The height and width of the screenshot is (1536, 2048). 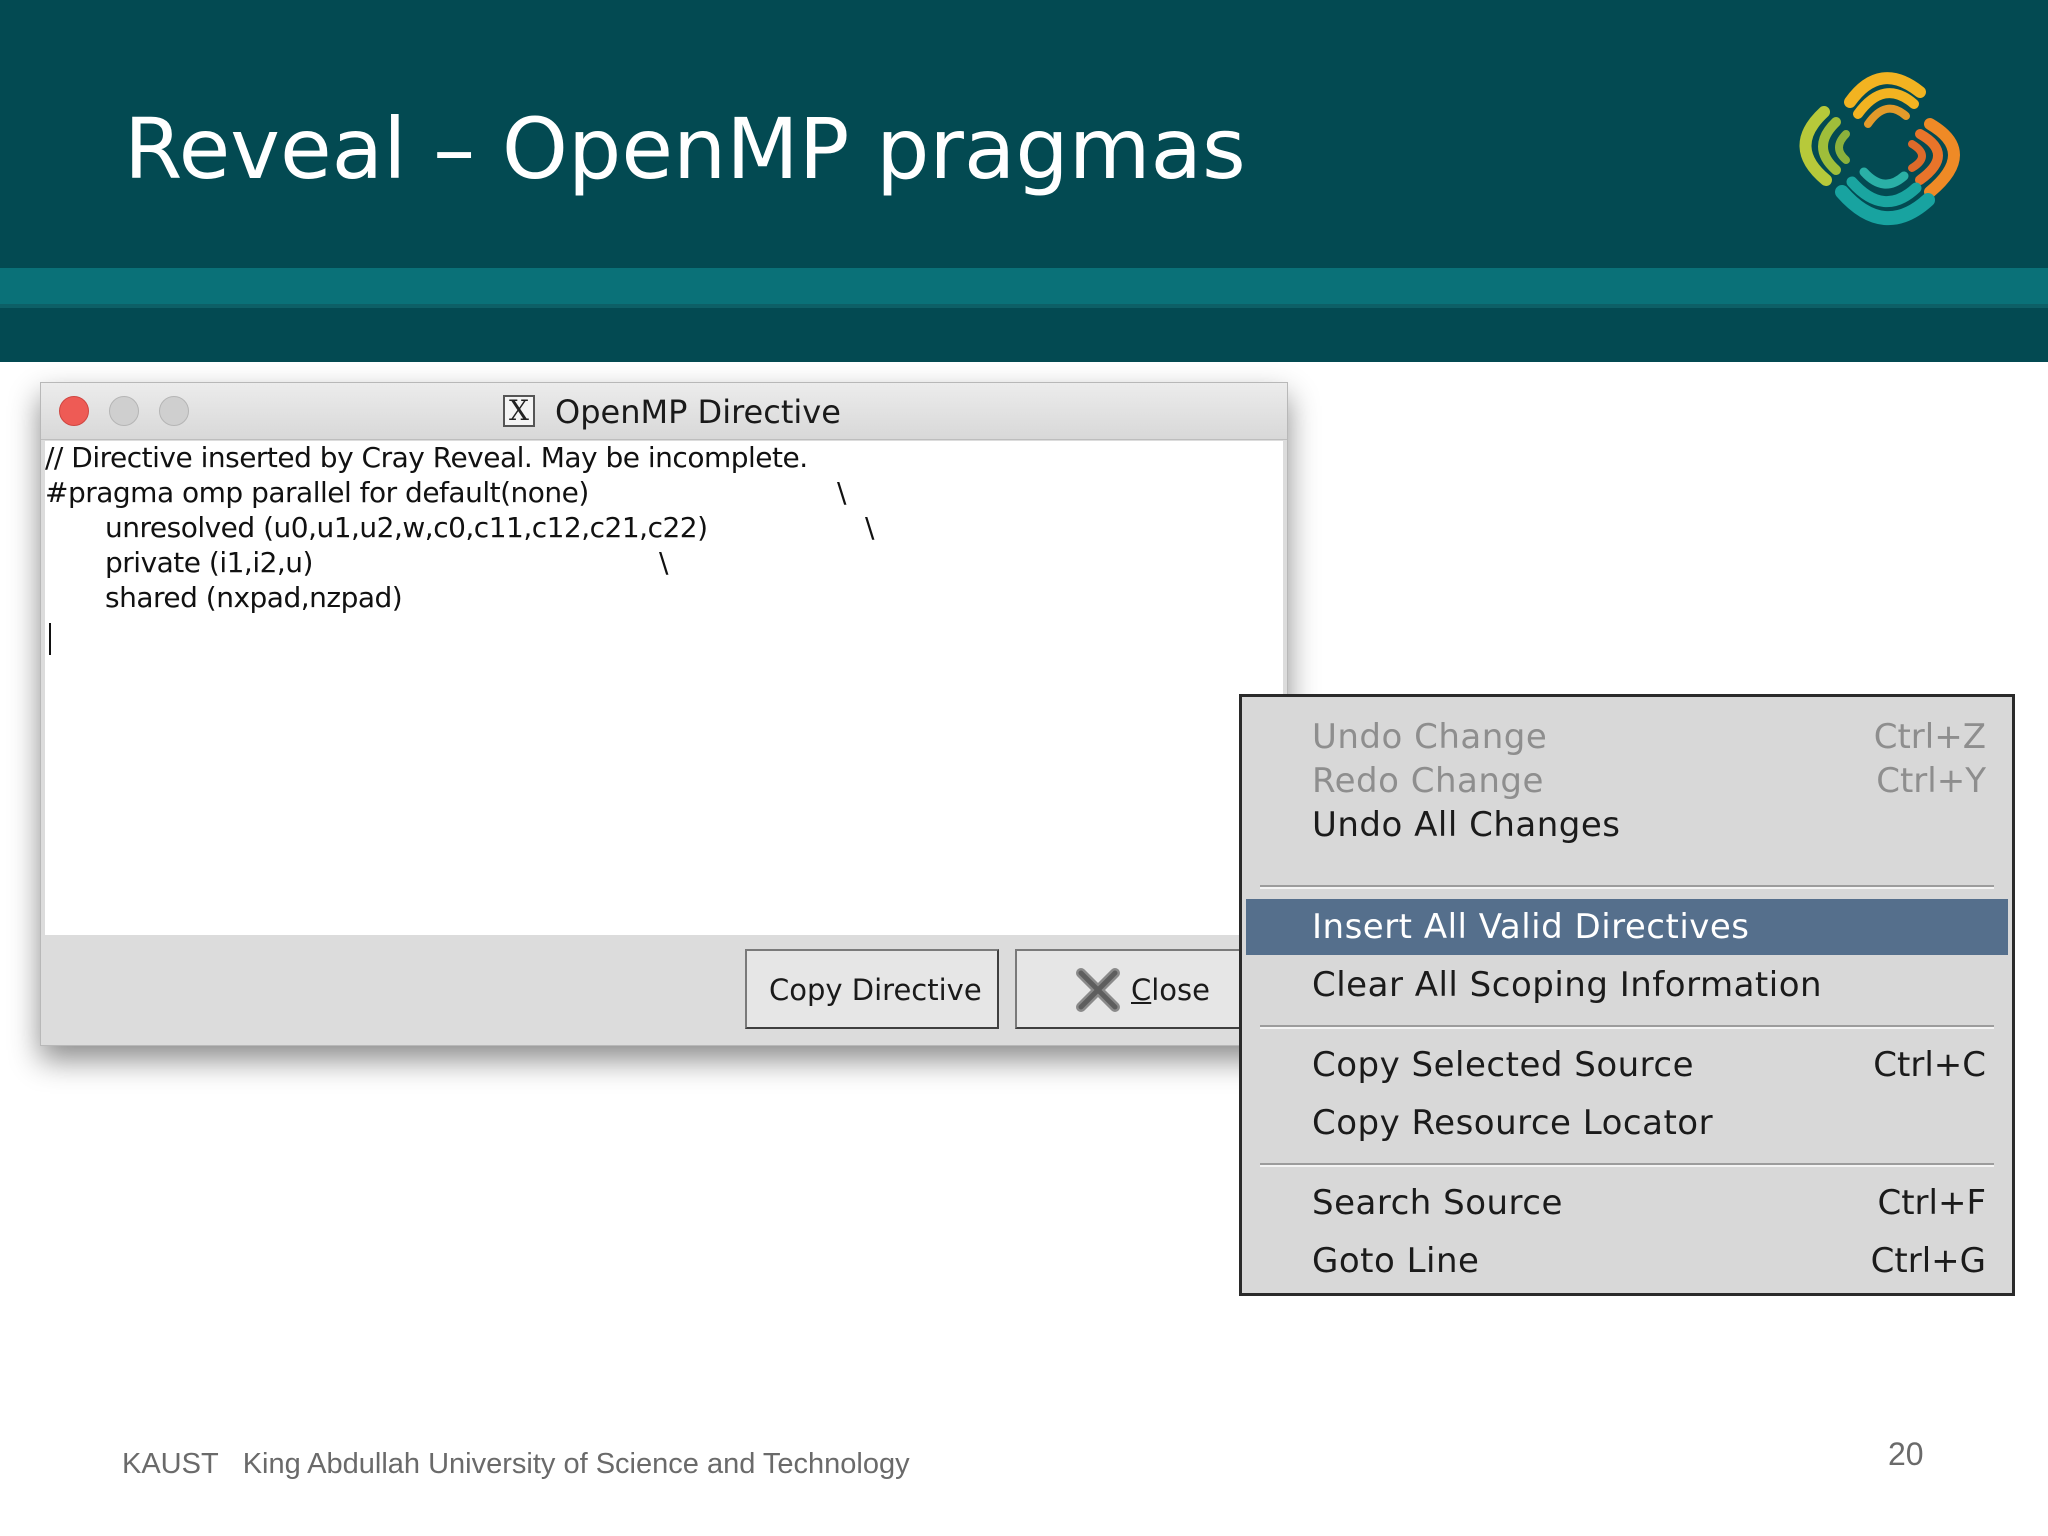 I want to click on window-minimize-icon, so click(x=124, y=411).